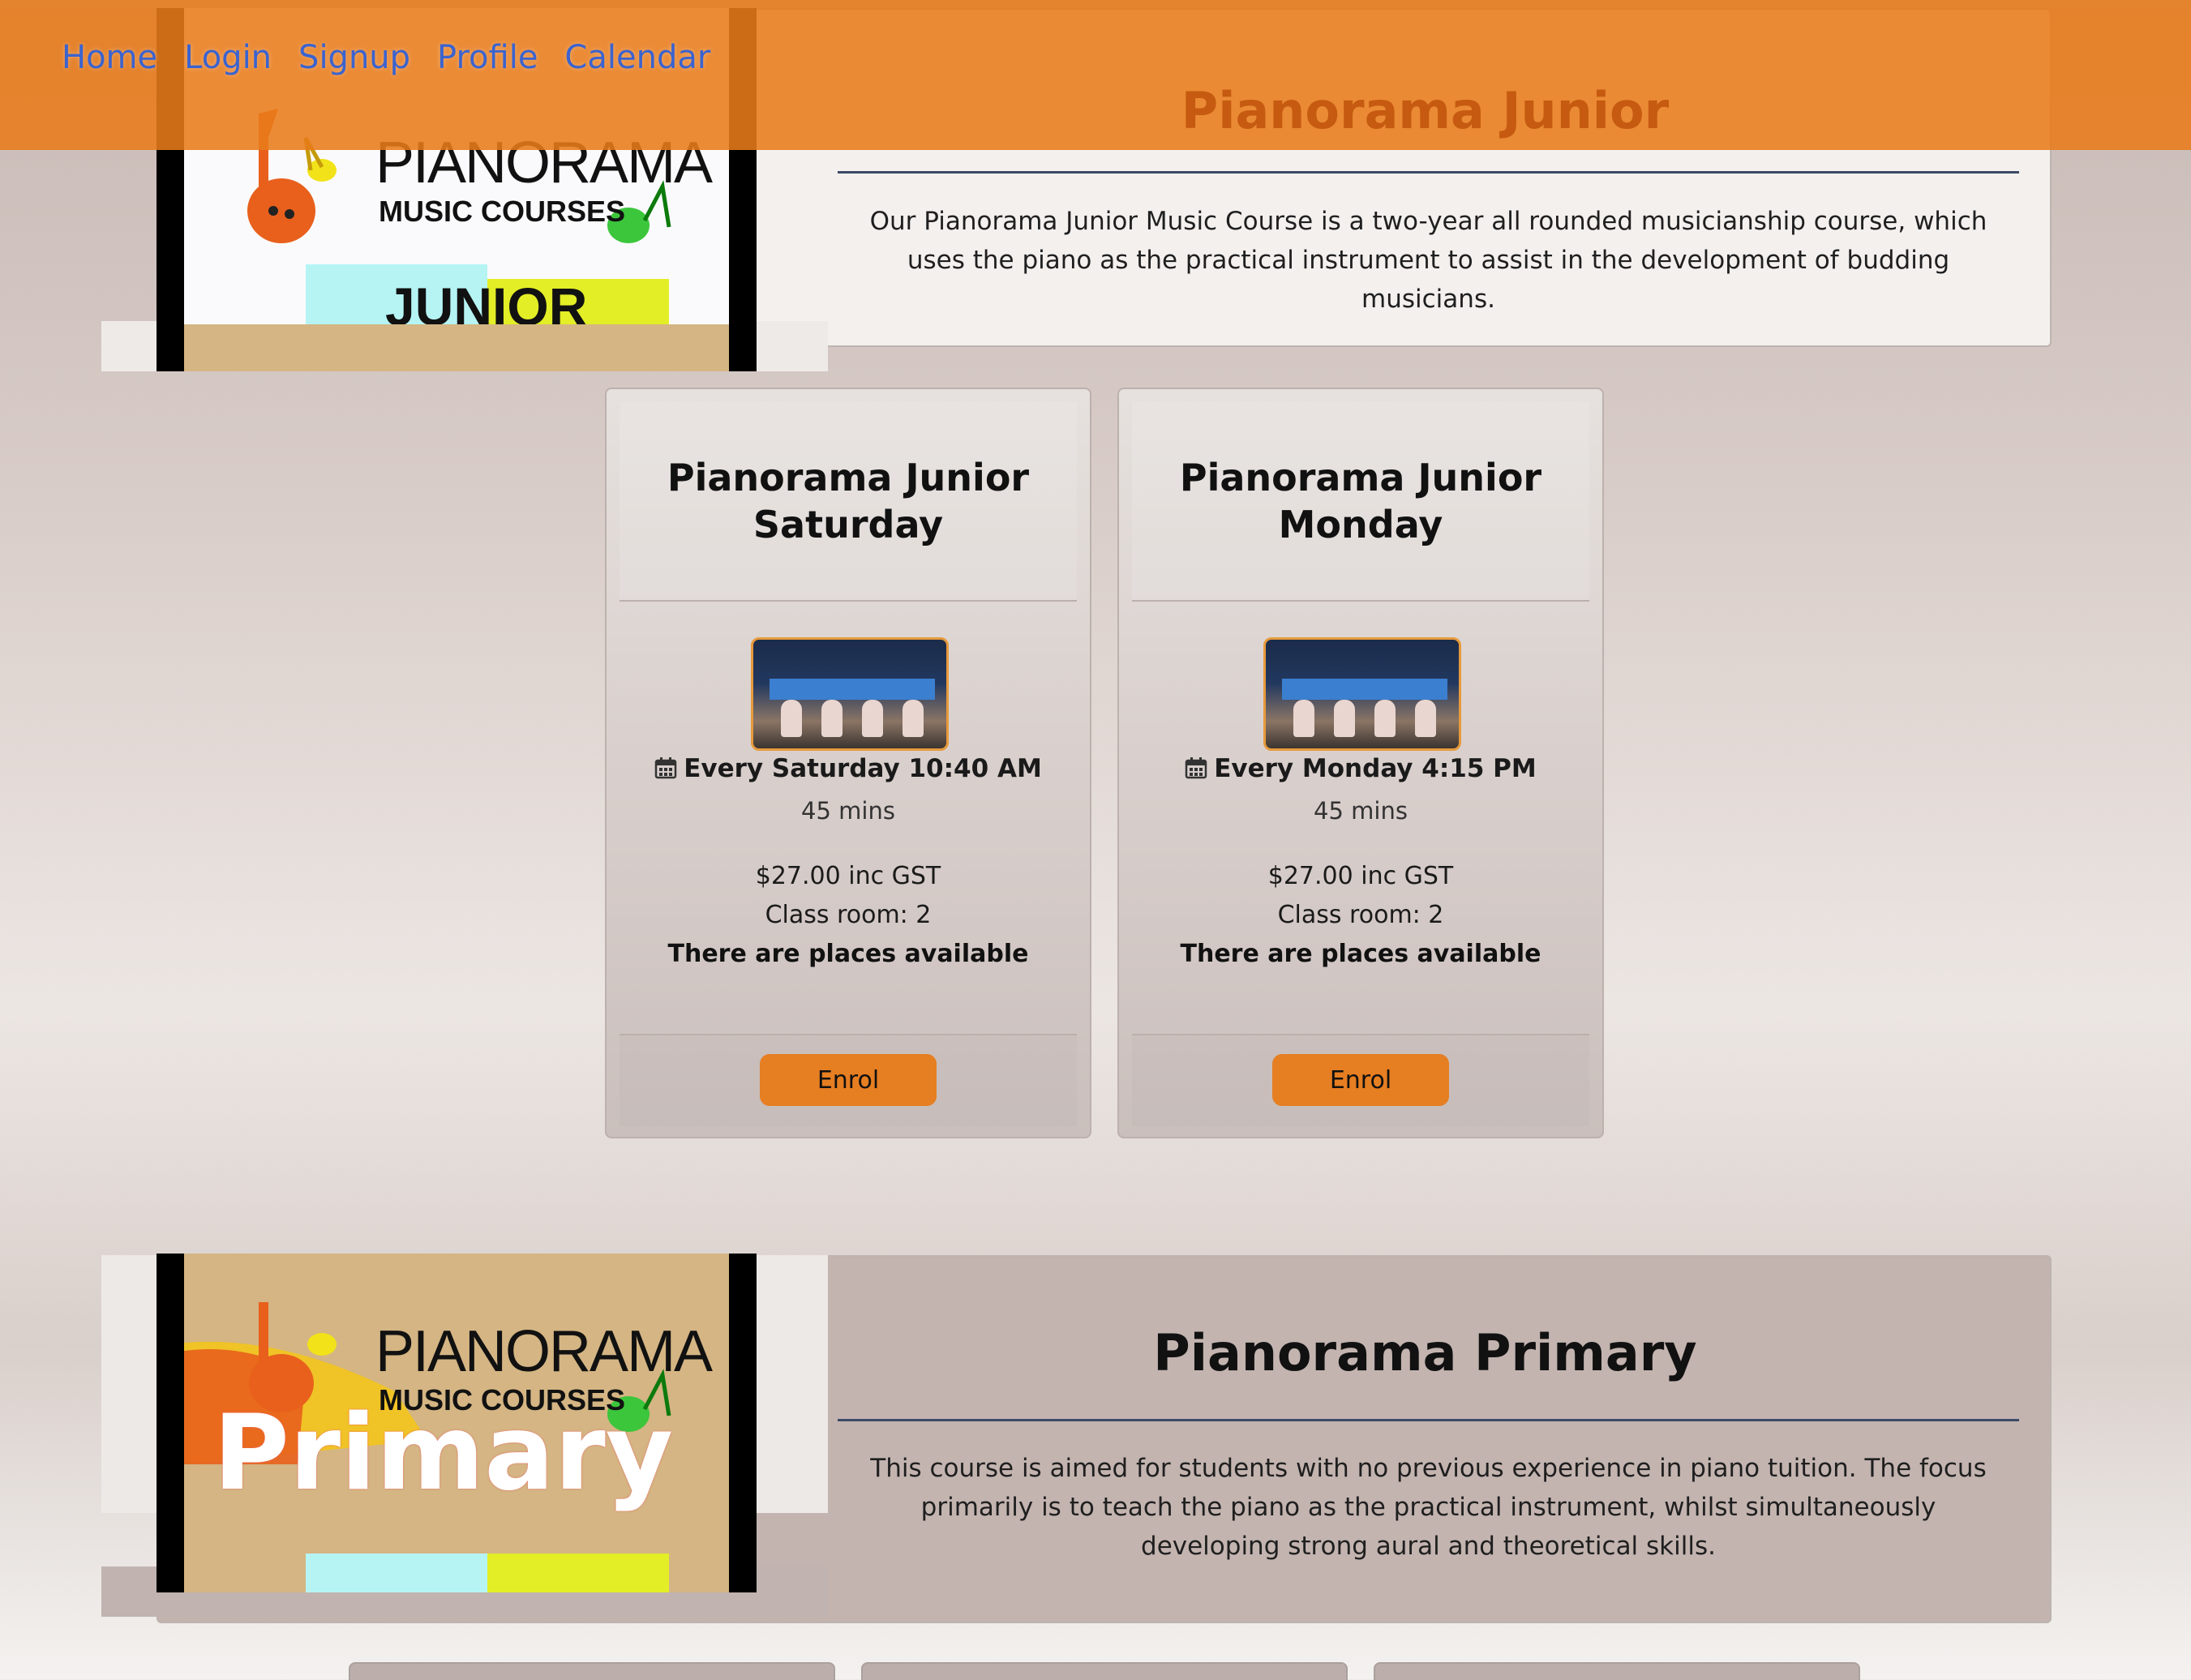 Image resolution: width=2191 pixels, height=1680 pixels. What do you see at coordinates (863, 769) in the screenshot?
I see `class-time-text: Every Saturday 10:40 AM` at bounding box center [863, 769].